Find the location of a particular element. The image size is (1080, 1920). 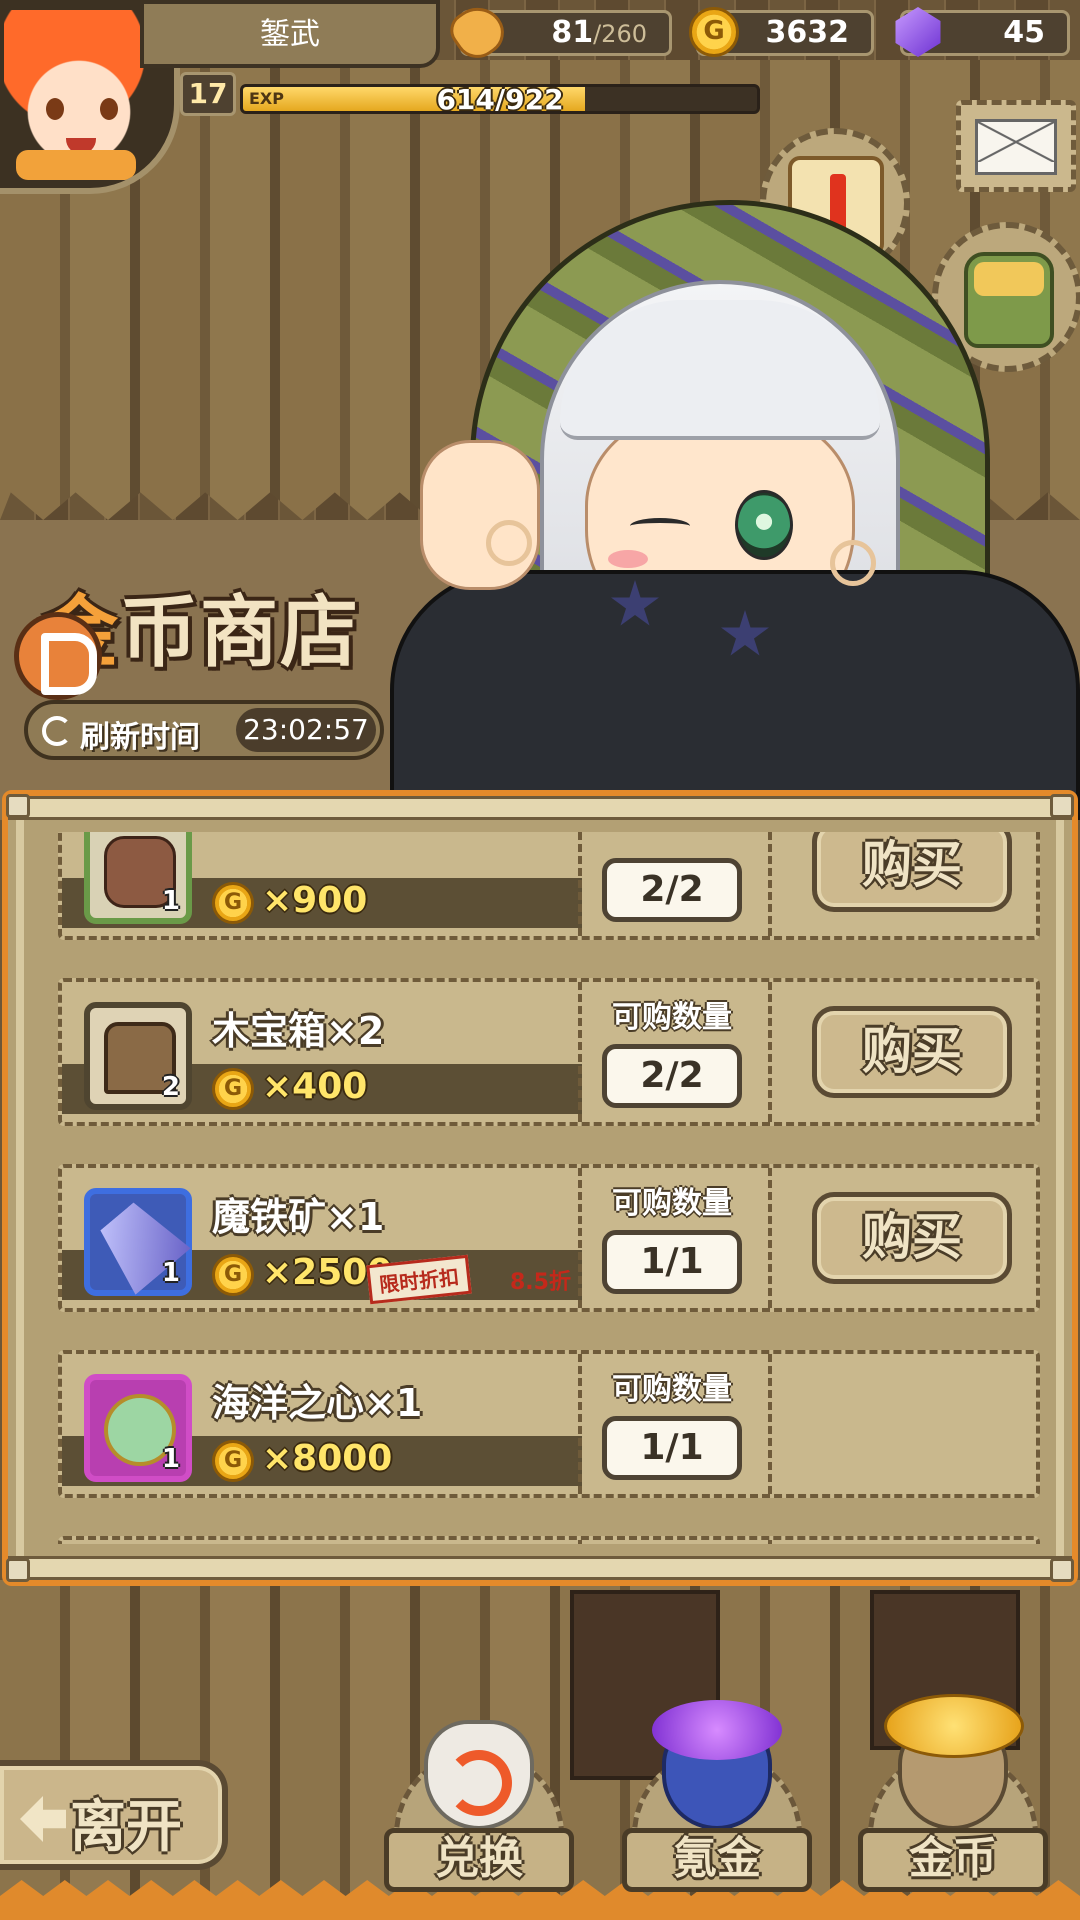

shop-item-row: 2 木宝箱×2 G ×400 可购数量 2/2 购买 is located at coordinates (549, 1052).